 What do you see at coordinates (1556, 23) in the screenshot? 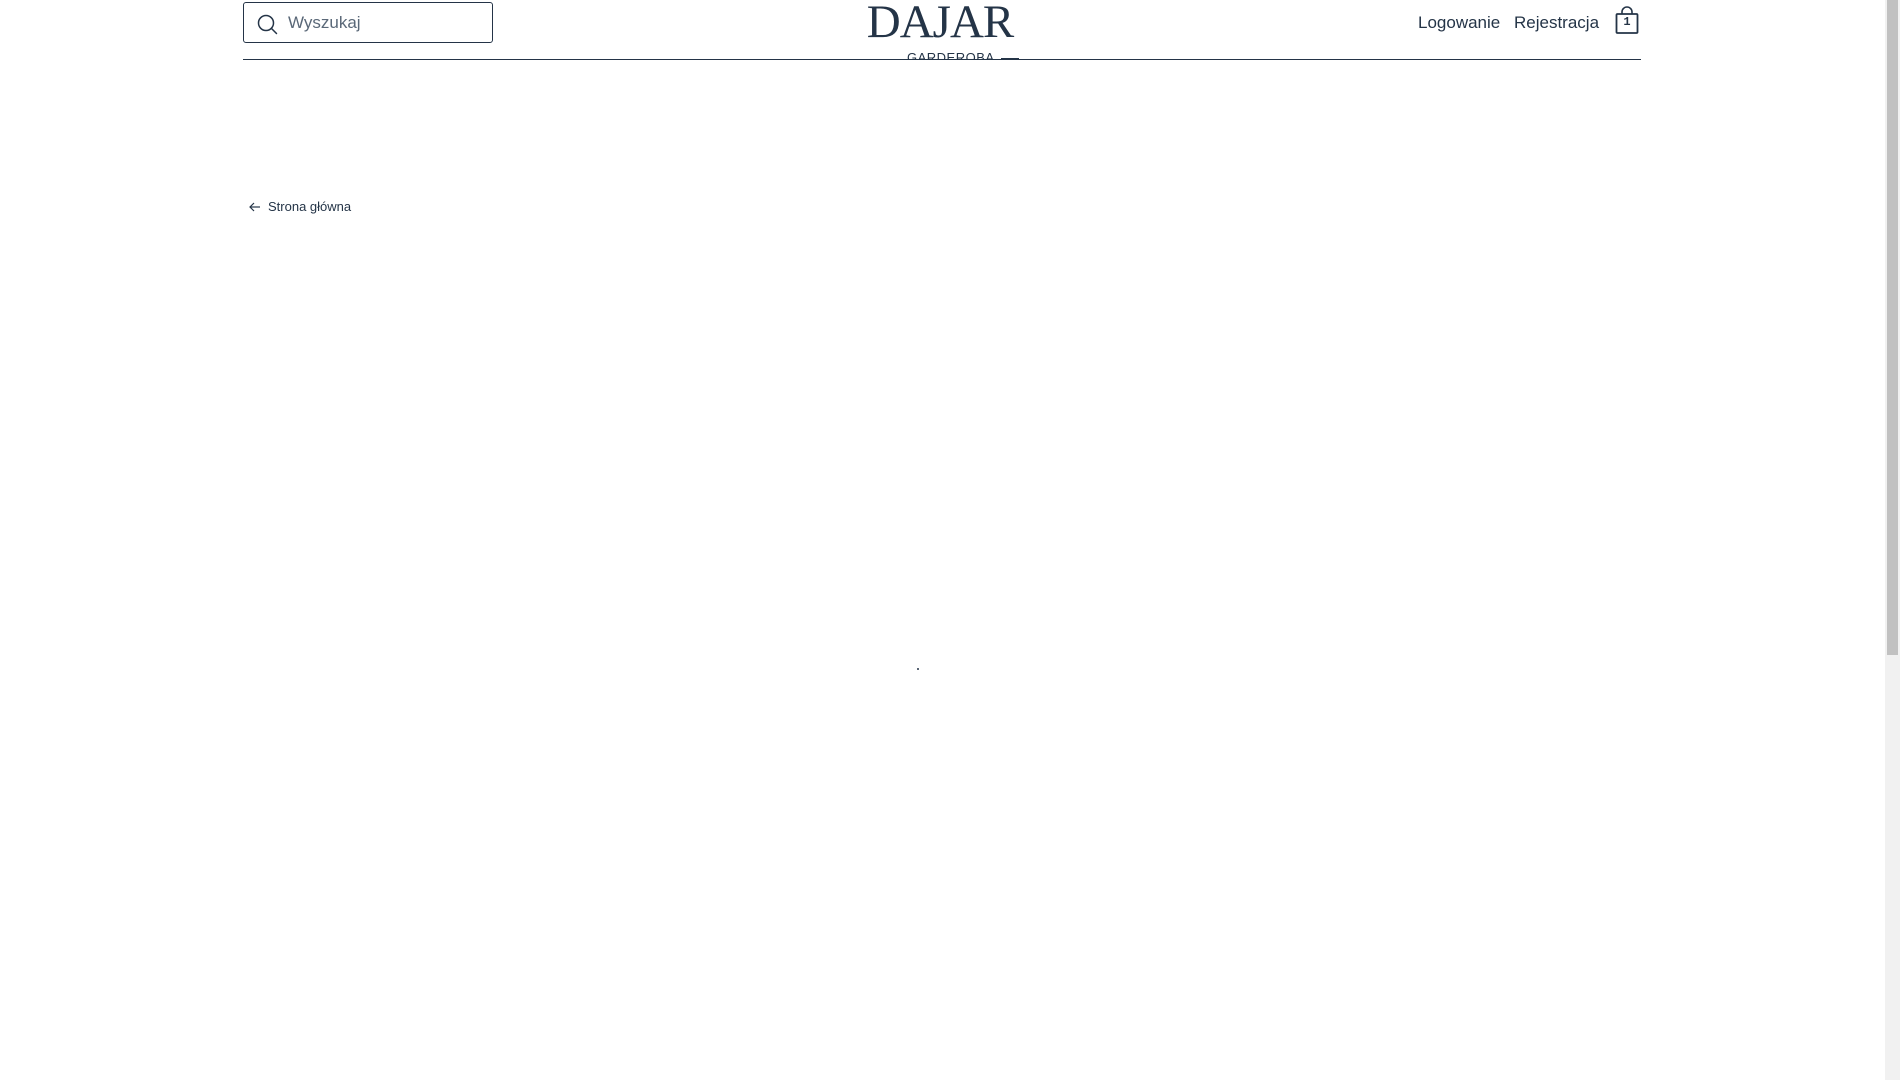
I see `register-link: Rejestracja` at bounding box center [1556, 23].